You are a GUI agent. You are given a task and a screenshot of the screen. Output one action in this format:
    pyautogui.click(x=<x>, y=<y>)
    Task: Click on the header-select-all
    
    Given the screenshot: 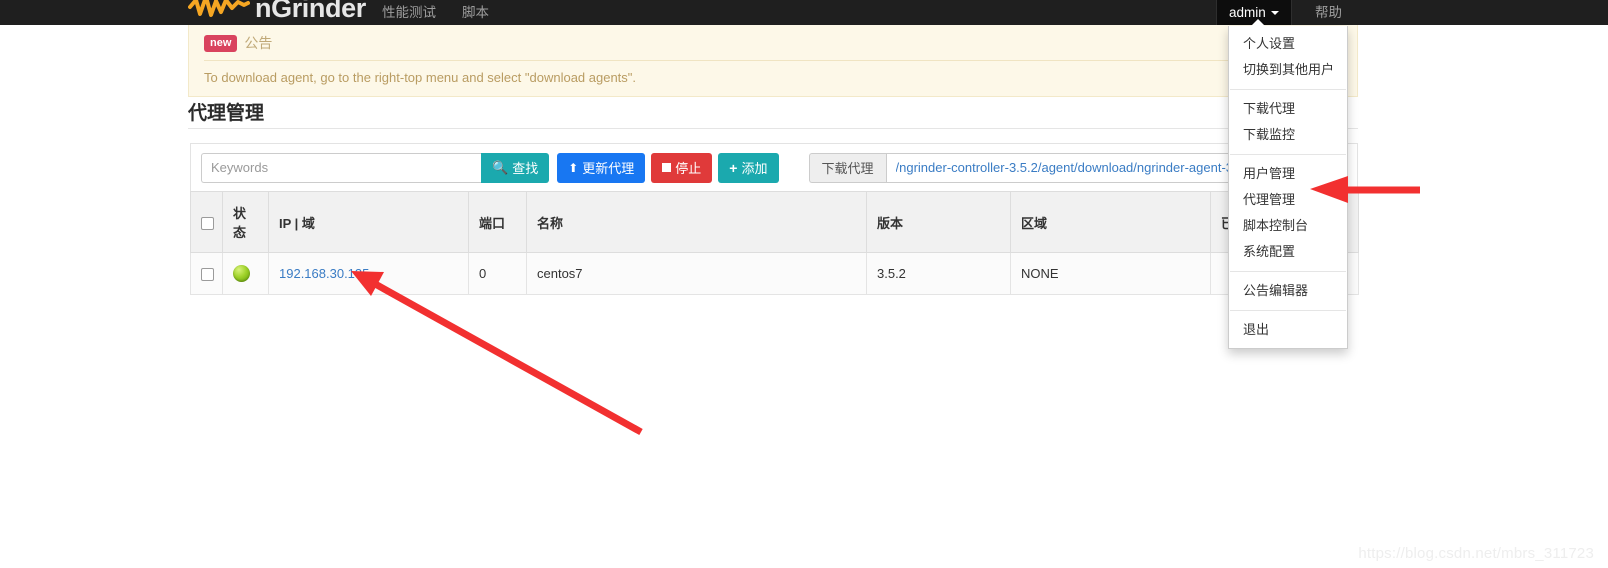 What is the action you would take?
    pyautogui.click(x=206, y=222)
    